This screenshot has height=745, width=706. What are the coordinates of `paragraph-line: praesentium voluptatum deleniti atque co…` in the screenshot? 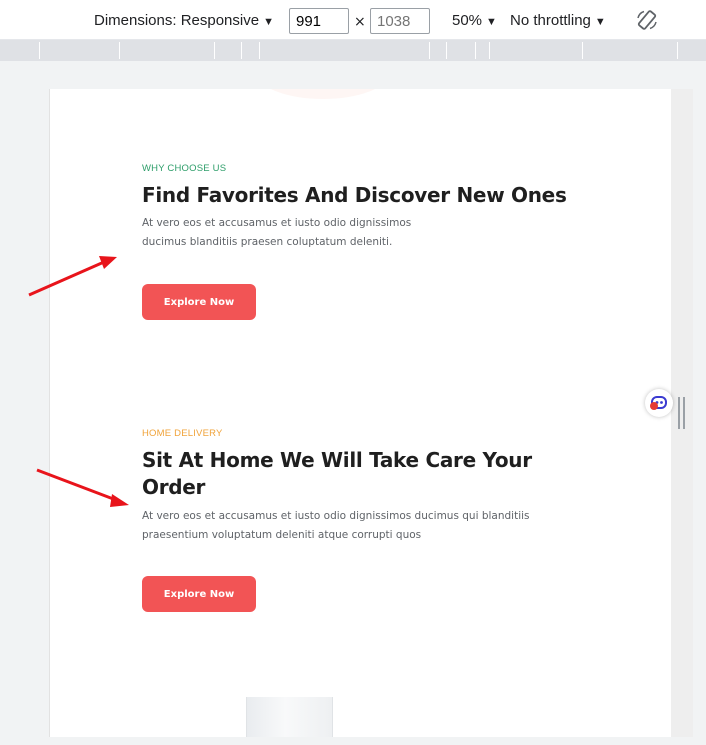 It's located at (282, 535).